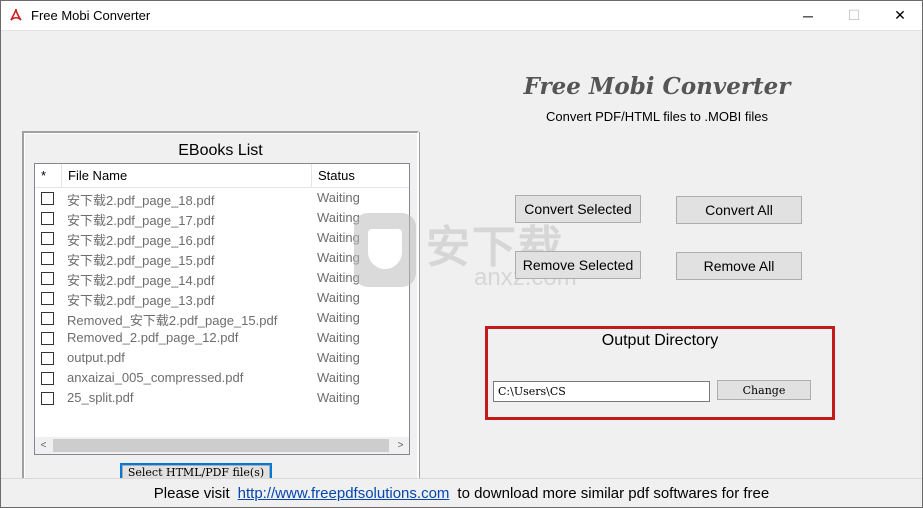 This screenshot has height=508, width=923. Describe the element at coordinates (222, 218) in the screenshot. I see `list-item: 安下载2.pdf_page_17.pdf Waiting` at that location.